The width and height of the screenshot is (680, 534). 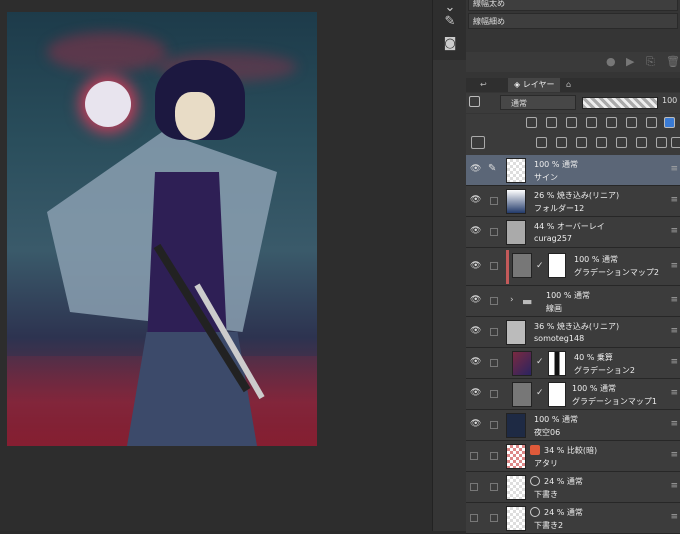 What do you see at coordinates (573, 21) in the screenshot?
I see `brush-size-thin: 線幅細め` at bounding box center [573, 21].